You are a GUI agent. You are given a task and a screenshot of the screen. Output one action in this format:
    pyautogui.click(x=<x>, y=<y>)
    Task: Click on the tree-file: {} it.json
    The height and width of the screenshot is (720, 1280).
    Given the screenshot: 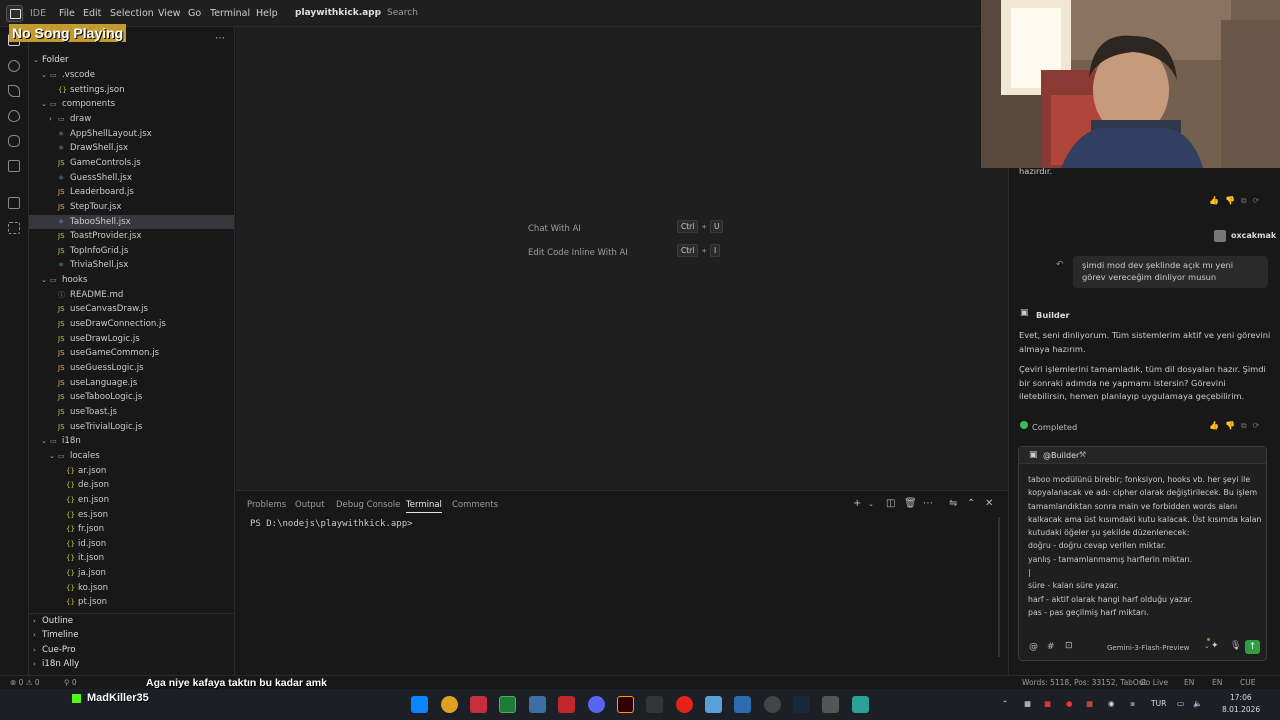 What is the action you would take?
    pyautogui.click(x=131, y=558)
    